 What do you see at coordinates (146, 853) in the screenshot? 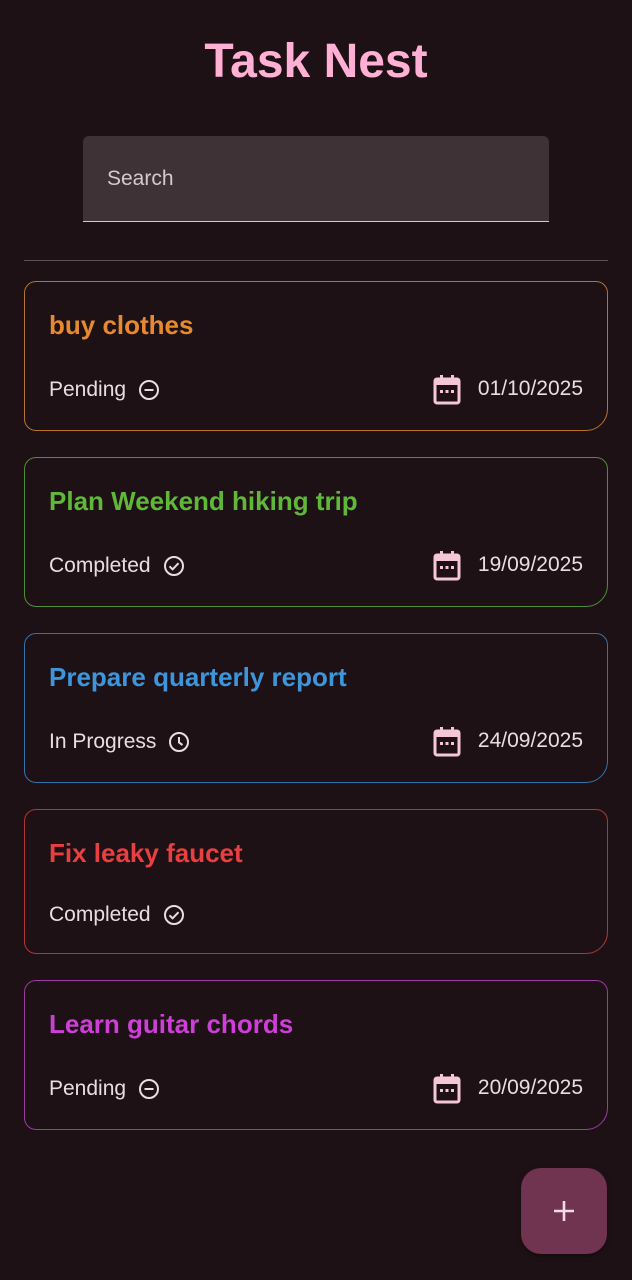
I see `task-title: Fix leaky faucet` at bounding box center [146, 853].